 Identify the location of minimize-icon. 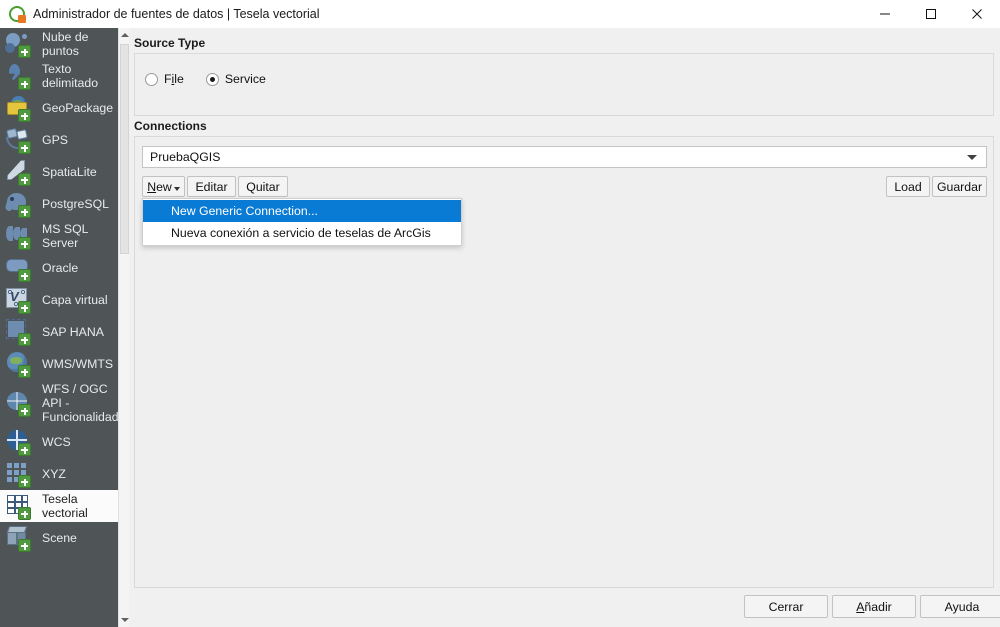
(885, 14).